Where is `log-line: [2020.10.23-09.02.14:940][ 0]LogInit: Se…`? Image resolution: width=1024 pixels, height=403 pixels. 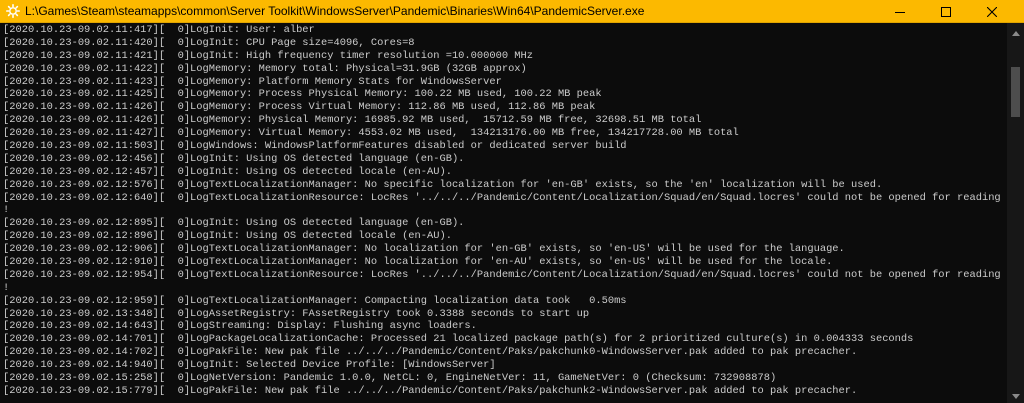
log-line: [2020.10.23-09.02.14:940][ 0]LogInit: Se… is located at coordinates (249, 365).